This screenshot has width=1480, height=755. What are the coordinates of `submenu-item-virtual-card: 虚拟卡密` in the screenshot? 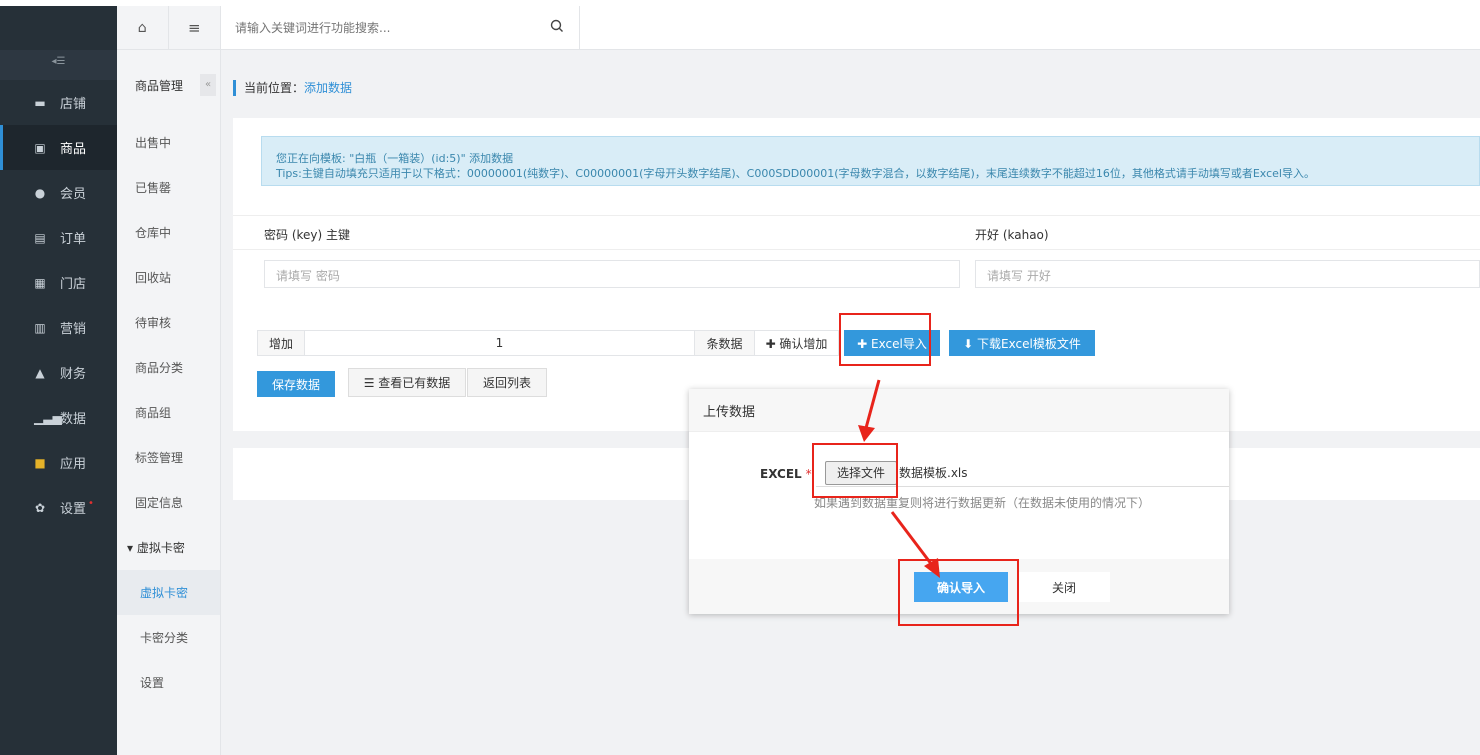 It's located at (168, 592).